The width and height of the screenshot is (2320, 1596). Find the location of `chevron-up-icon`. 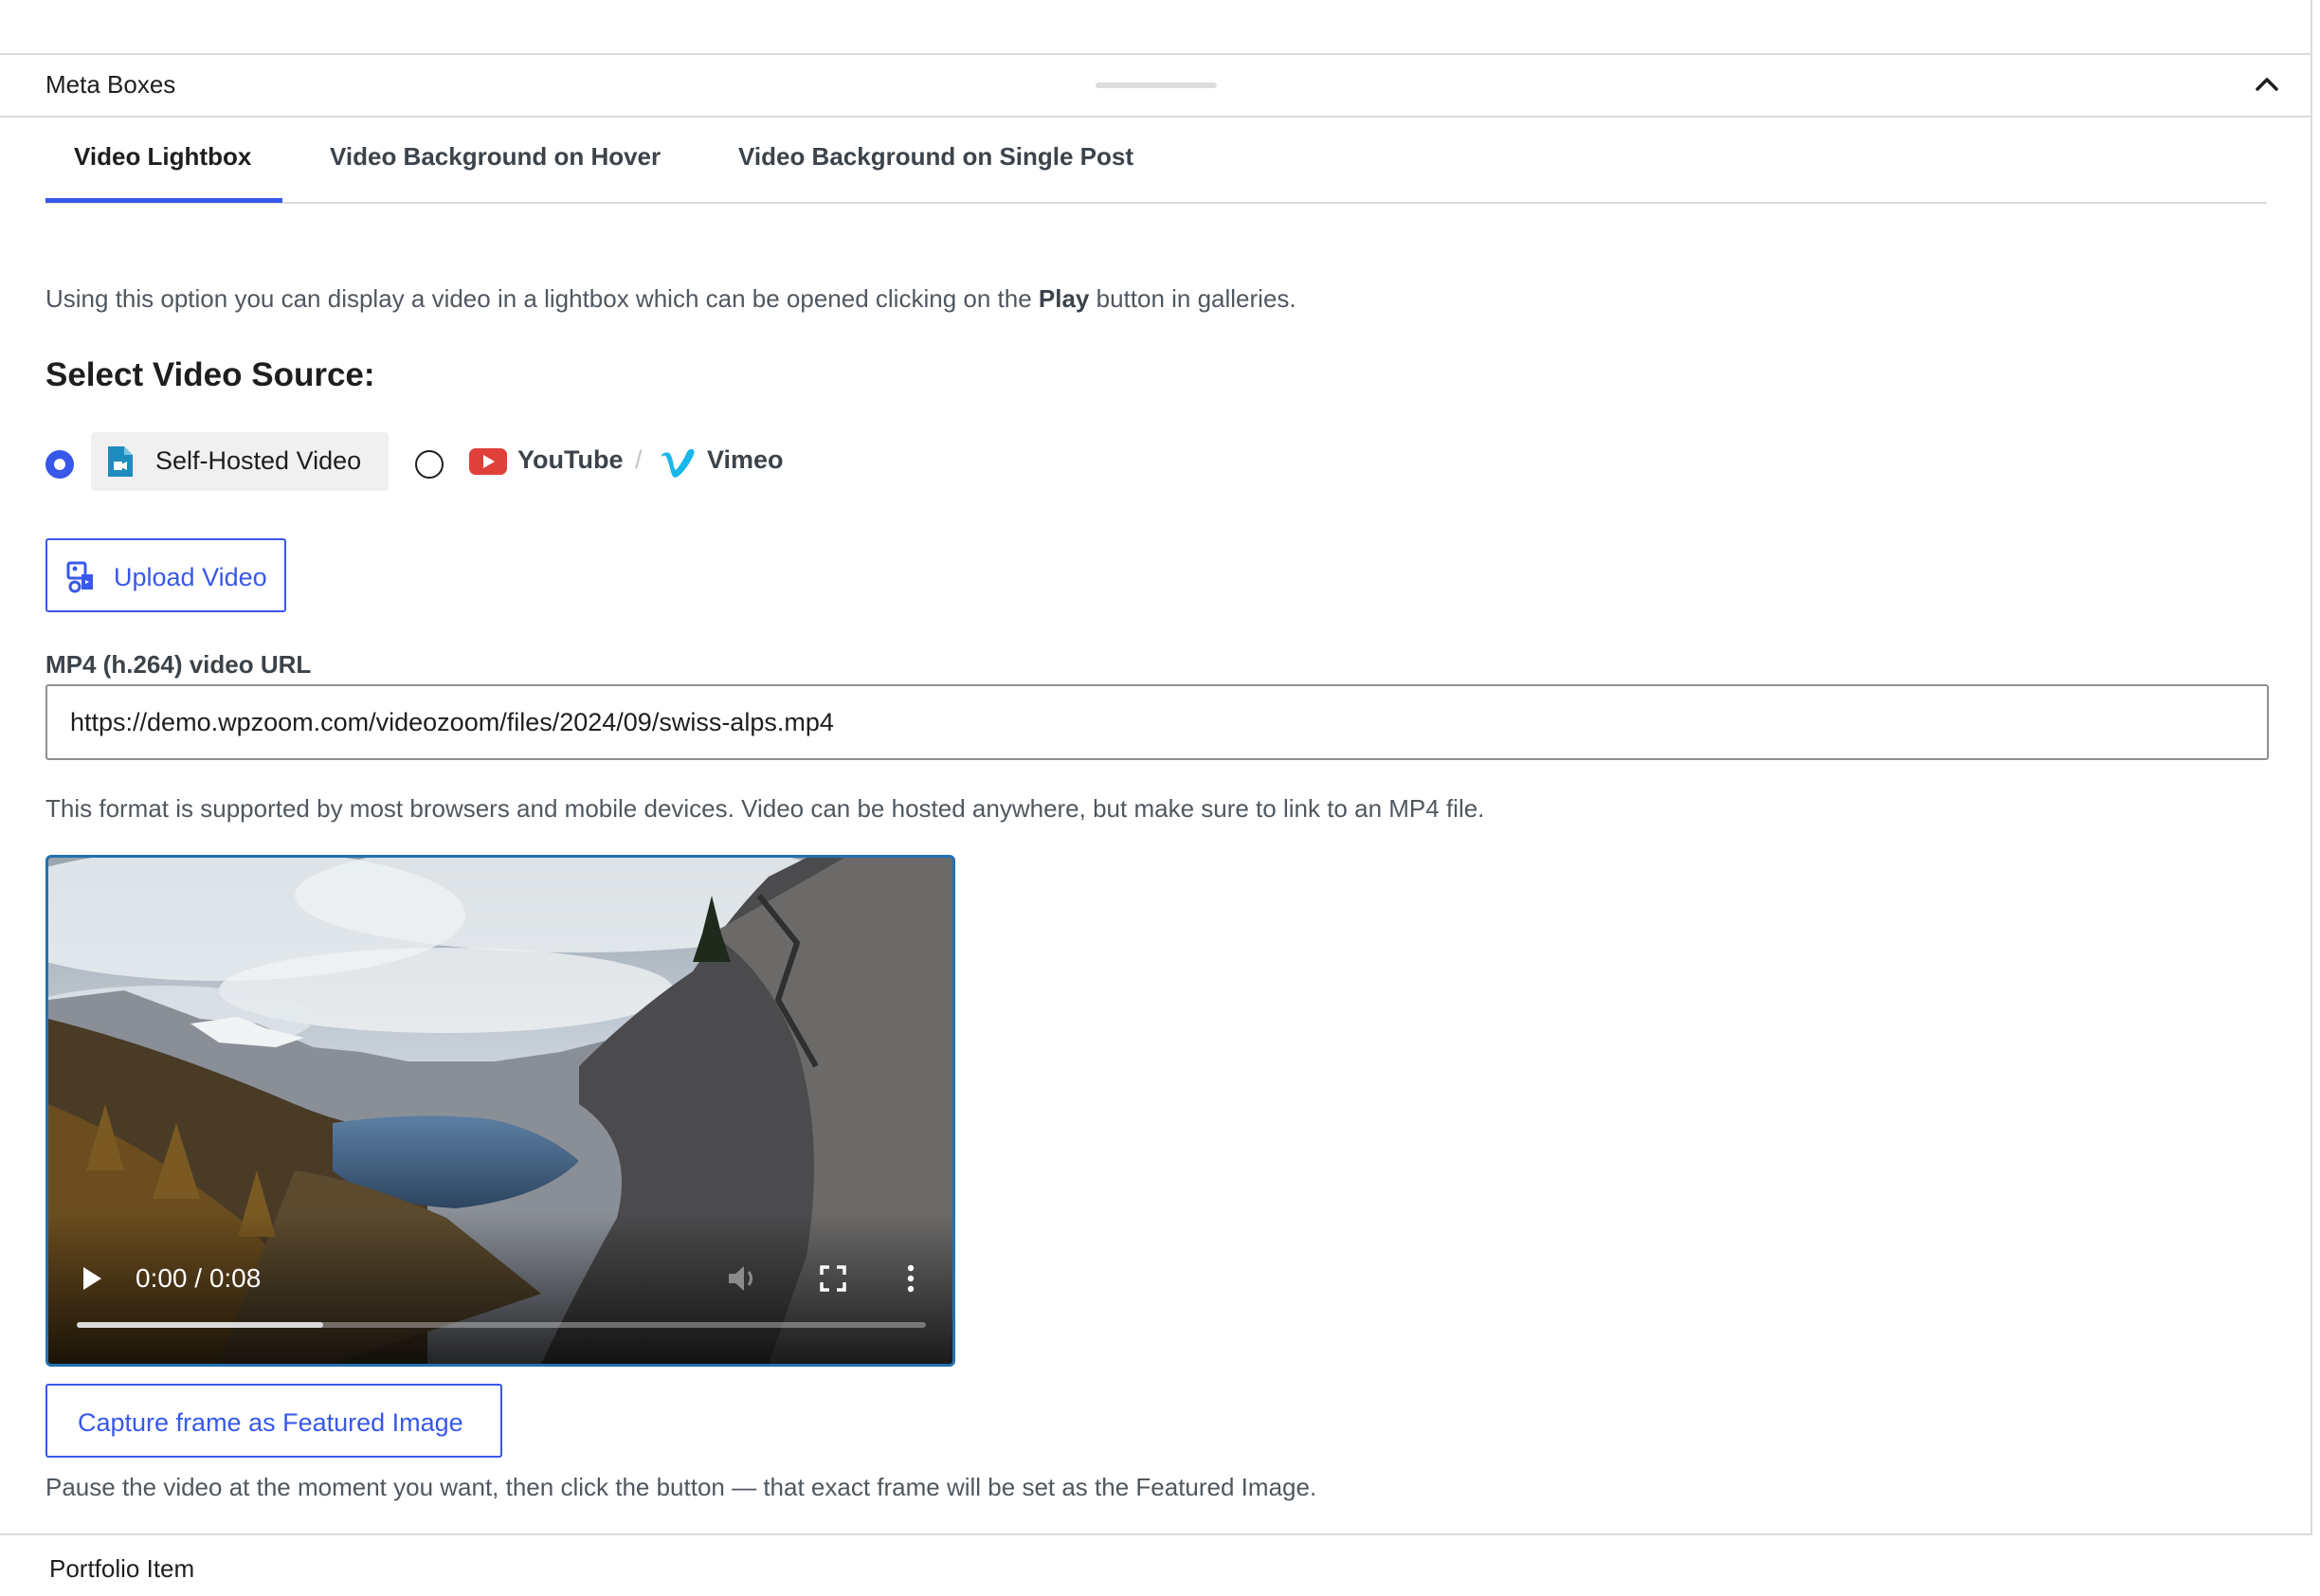

chevron-up-icon is located at coordinates (2267, 85).